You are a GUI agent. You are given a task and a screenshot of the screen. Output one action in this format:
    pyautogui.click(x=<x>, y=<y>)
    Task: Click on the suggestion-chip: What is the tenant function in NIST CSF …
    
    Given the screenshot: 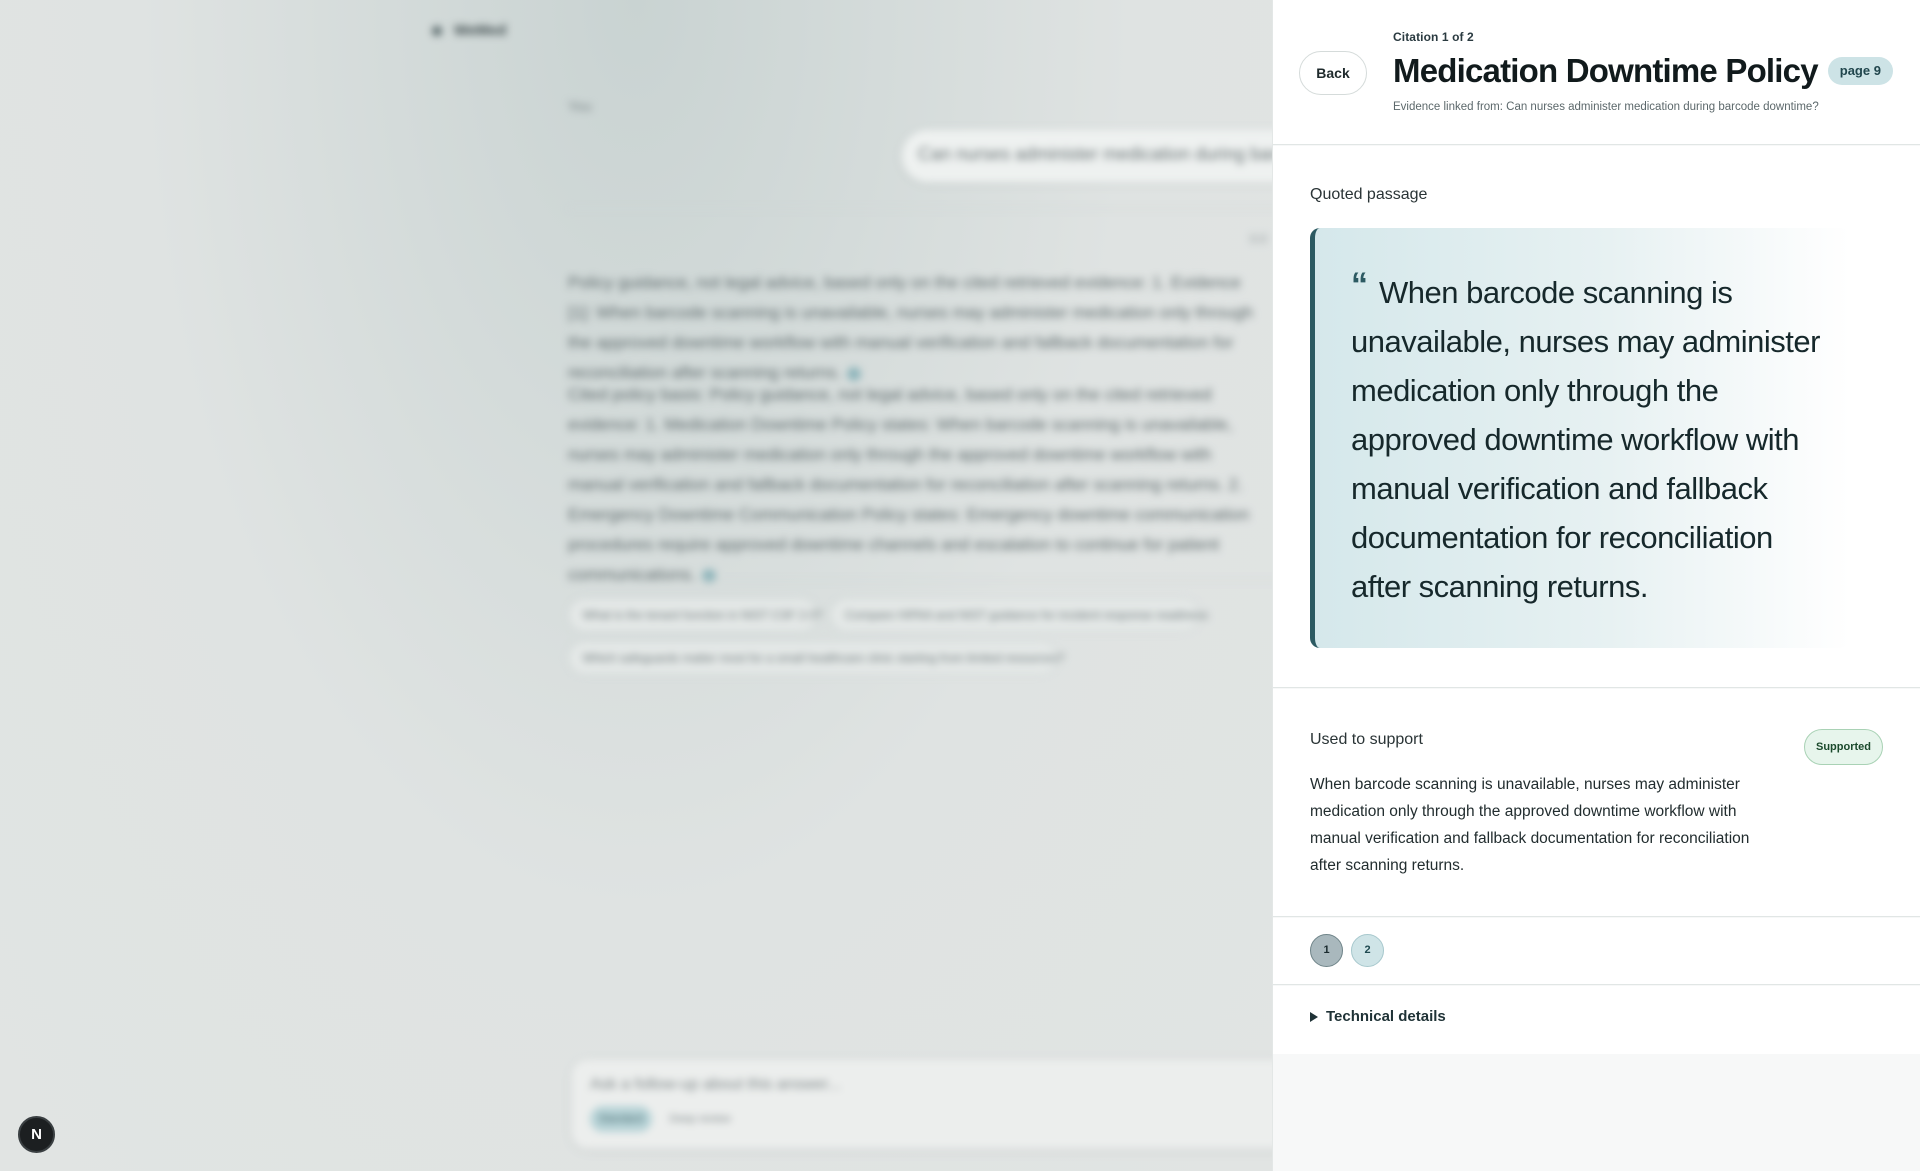 What is the action you would take?
    pyautogui.click(x=695, y=615)
    